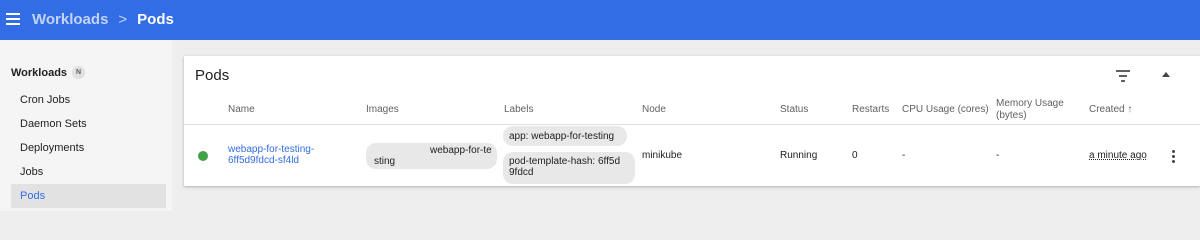  Describe the element at coordinates (13, 19) in the screenshot. I see `menu-icon` at that location.